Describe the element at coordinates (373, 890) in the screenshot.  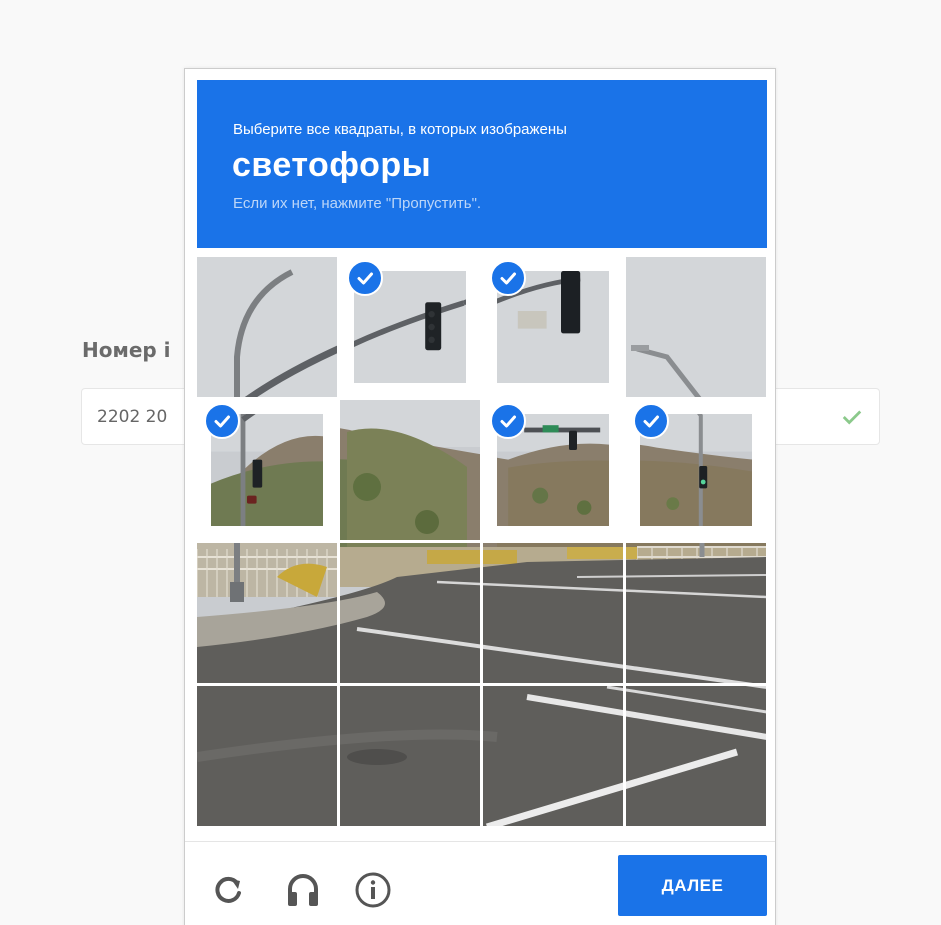
I see `info-icon` at that location.